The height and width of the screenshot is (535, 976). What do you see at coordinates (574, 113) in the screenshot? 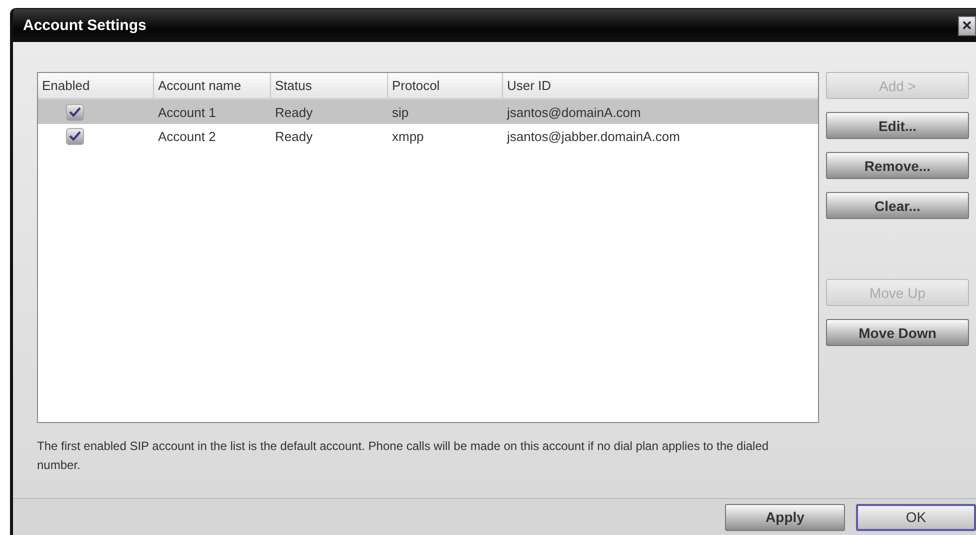
I see `table-cell-text: jsantos@domainA.com` at bounding box center [574, 113].